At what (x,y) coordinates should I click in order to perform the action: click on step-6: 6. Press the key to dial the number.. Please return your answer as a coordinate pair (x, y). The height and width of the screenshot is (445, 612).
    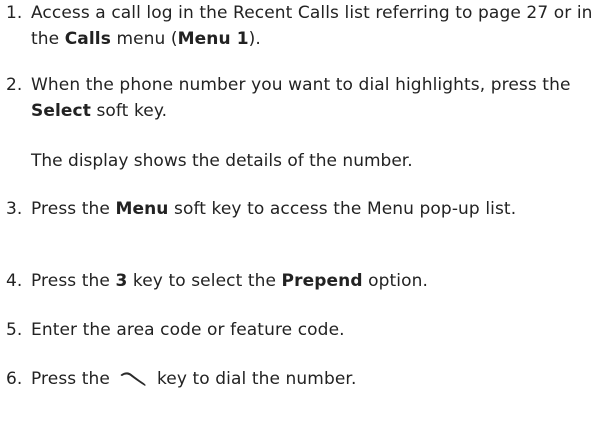
    Looking at the image, I should click on (306, 379).